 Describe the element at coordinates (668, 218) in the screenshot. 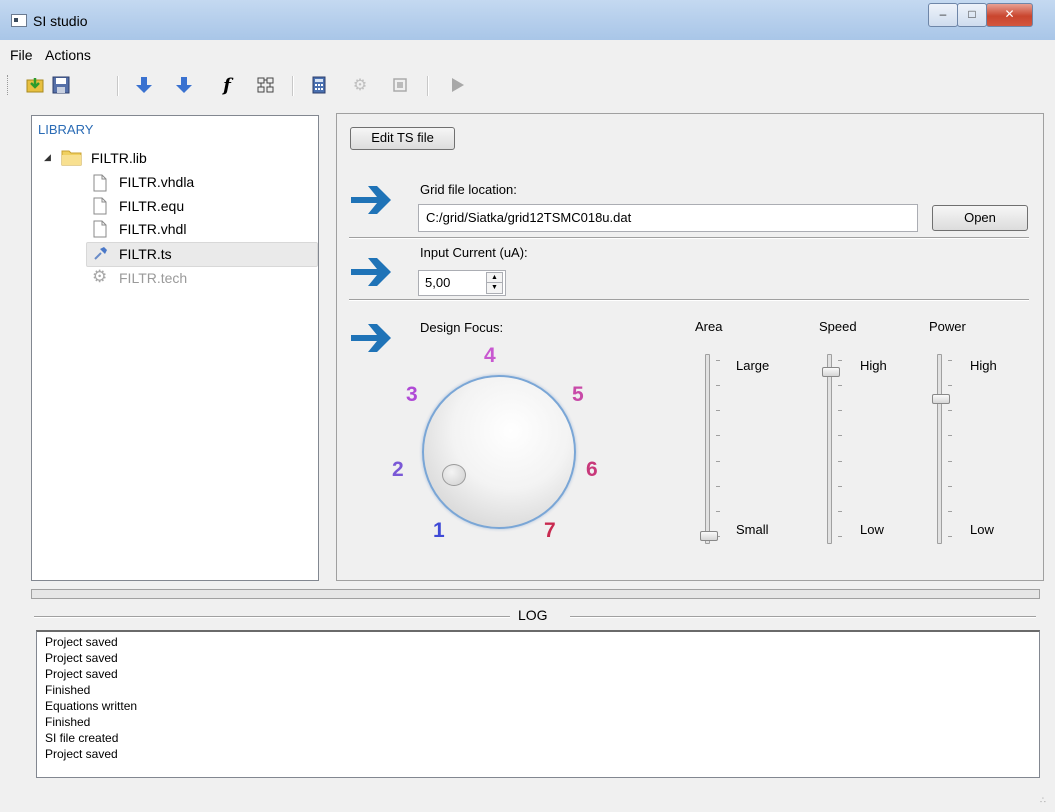

I see `grid-file-input: C:/grid/Siatka/grid12TSMC018u.dat` at that location.